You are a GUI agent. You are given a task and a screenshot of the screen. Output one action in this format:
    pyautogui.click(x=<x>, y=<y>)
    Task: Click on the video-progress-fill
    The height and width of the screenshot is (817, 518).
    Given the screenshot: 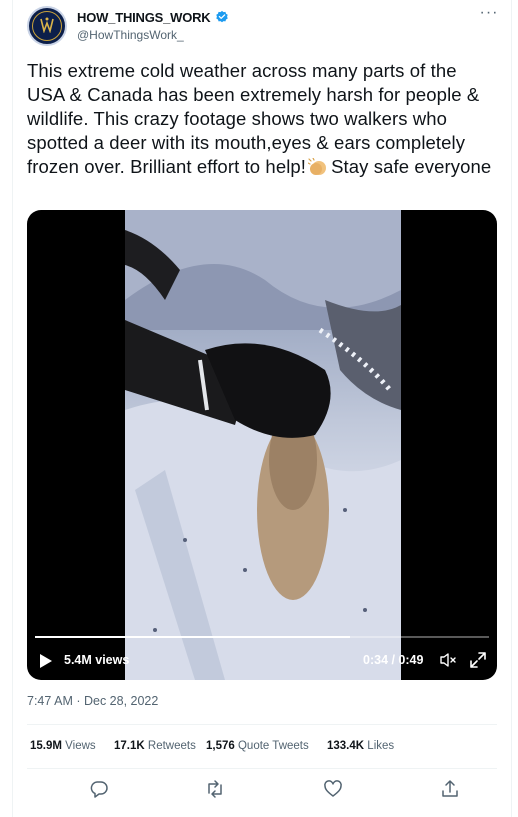 What is the action you would take?
    pyautogui.click(x=193, y=637)
    